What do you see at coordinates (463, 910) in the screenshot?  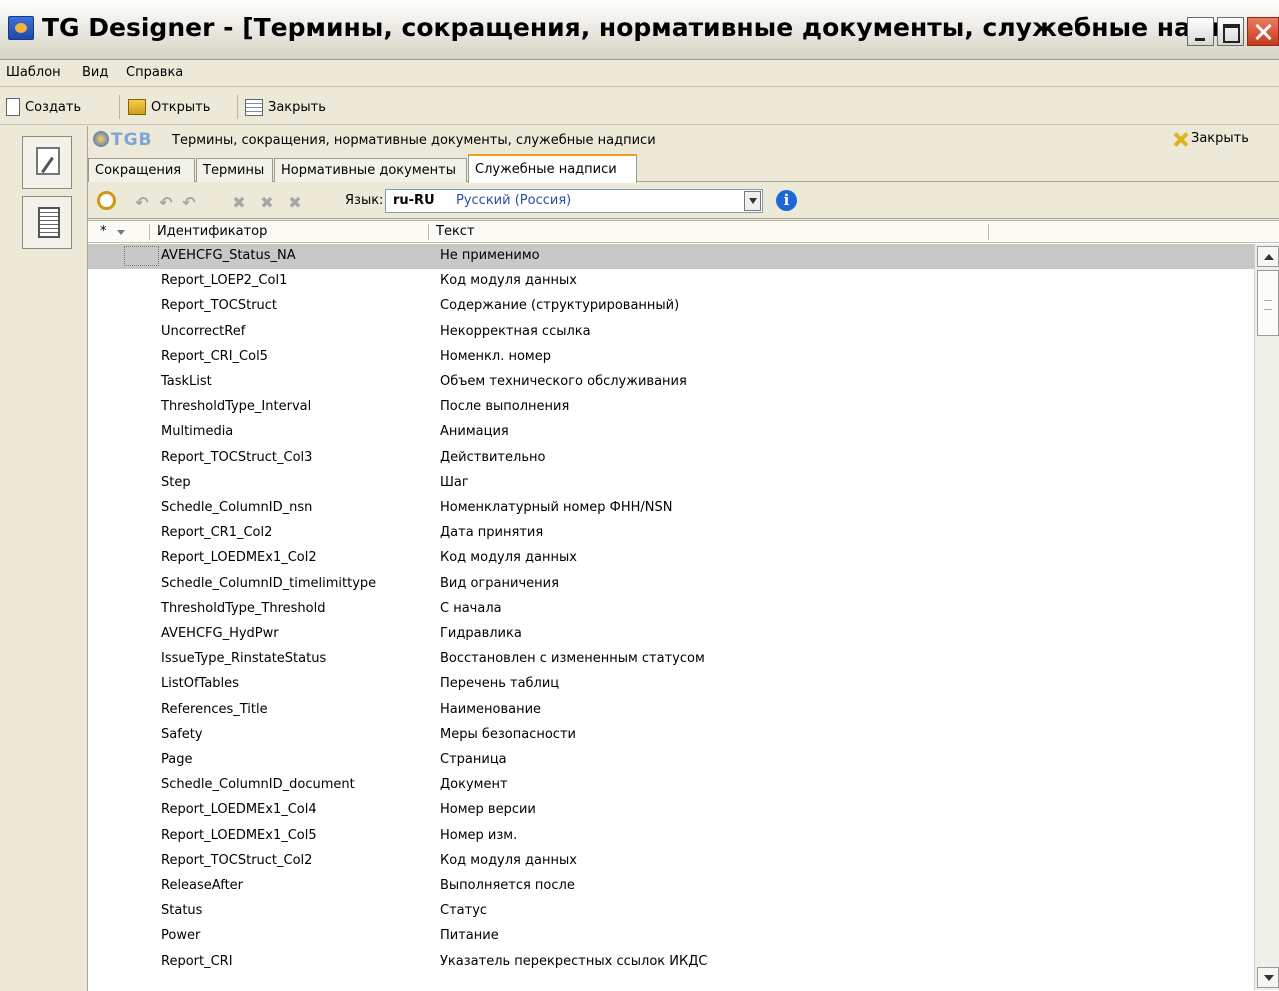 I see `text-cell: Статус` at bounding box center [463, 910].